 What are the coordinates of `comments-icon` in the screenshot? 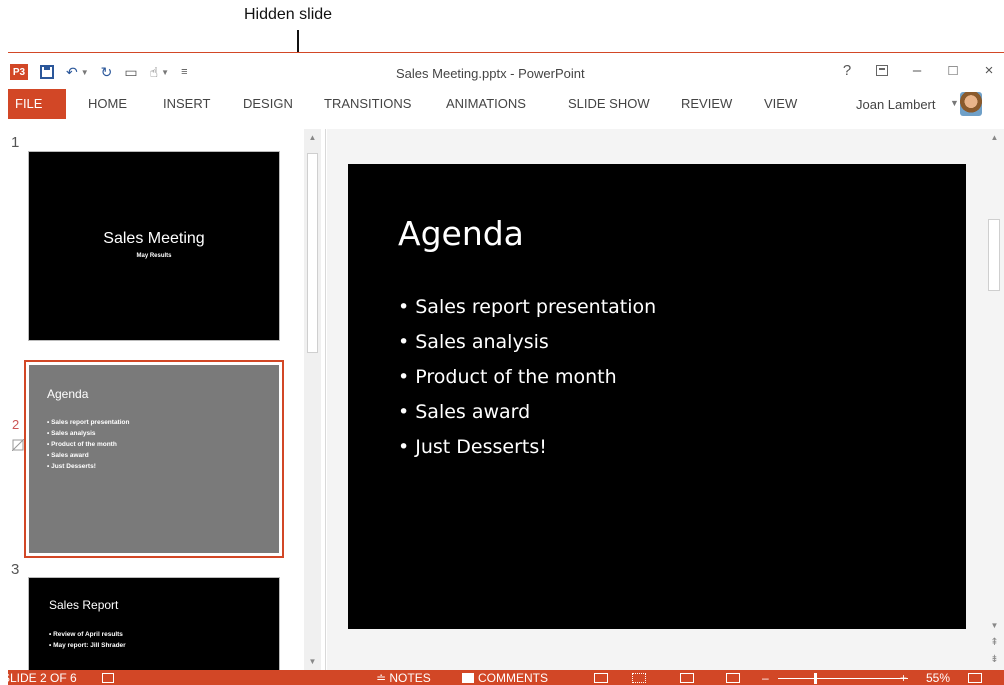 It's located at (468, 678).